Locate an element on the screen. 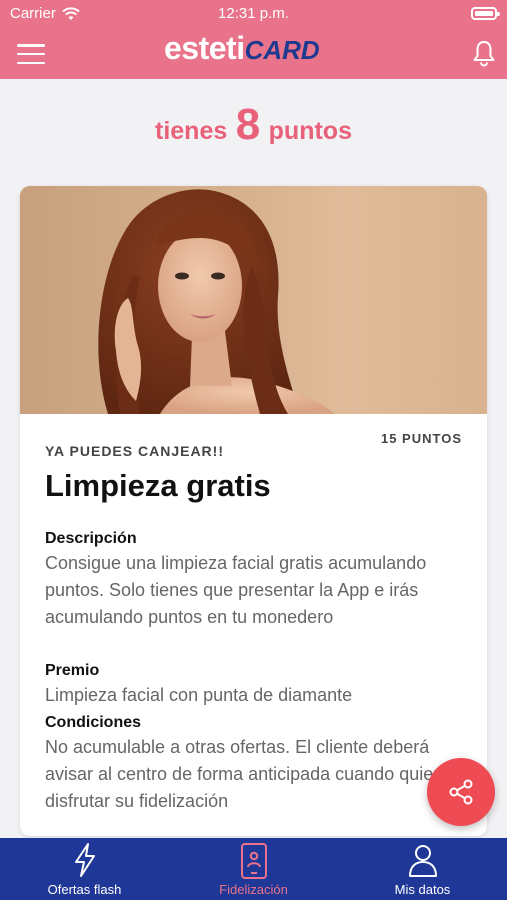  status-bar: Carrier 12:31 p.m. is located at coordinates (253, 14).